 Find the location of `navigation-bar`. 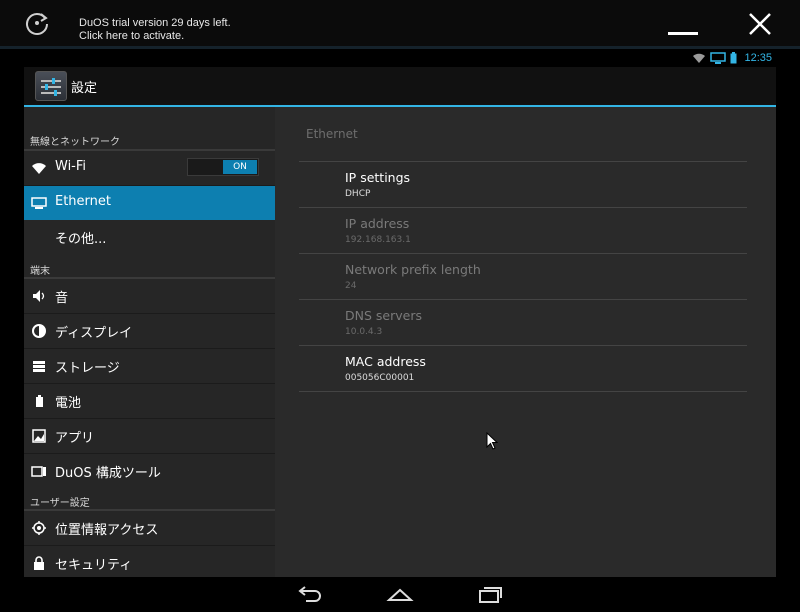

navigation-bar is located at coordinates (400, 594).